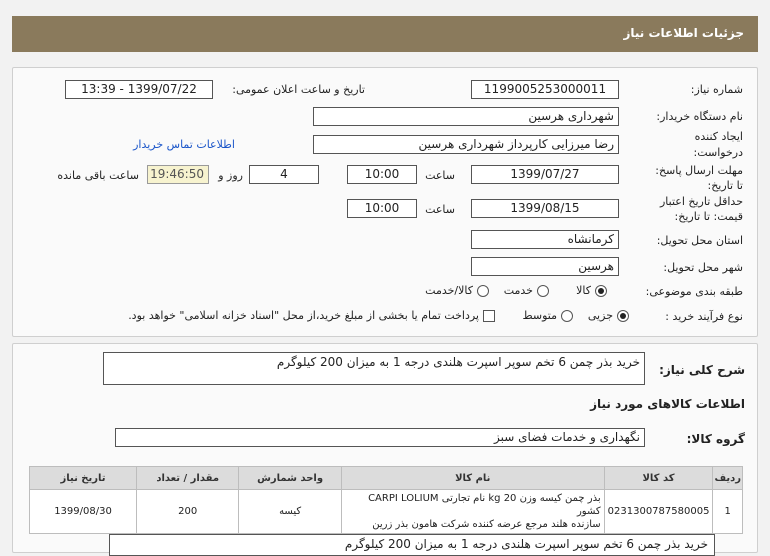 The height and width of the screenshot is (556, 770). I want to click on category-option-goods-service: کالا/خدمت, so click(457, 290).